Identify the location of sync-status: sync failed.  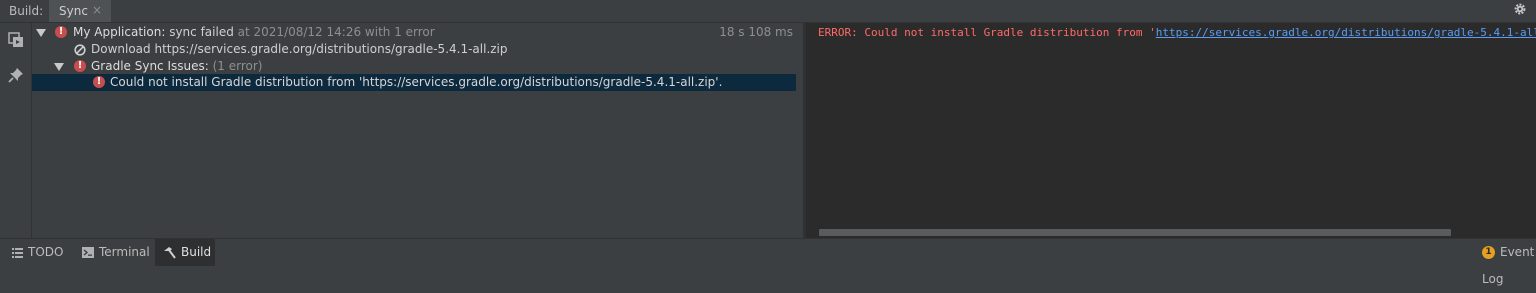
(201, 32).